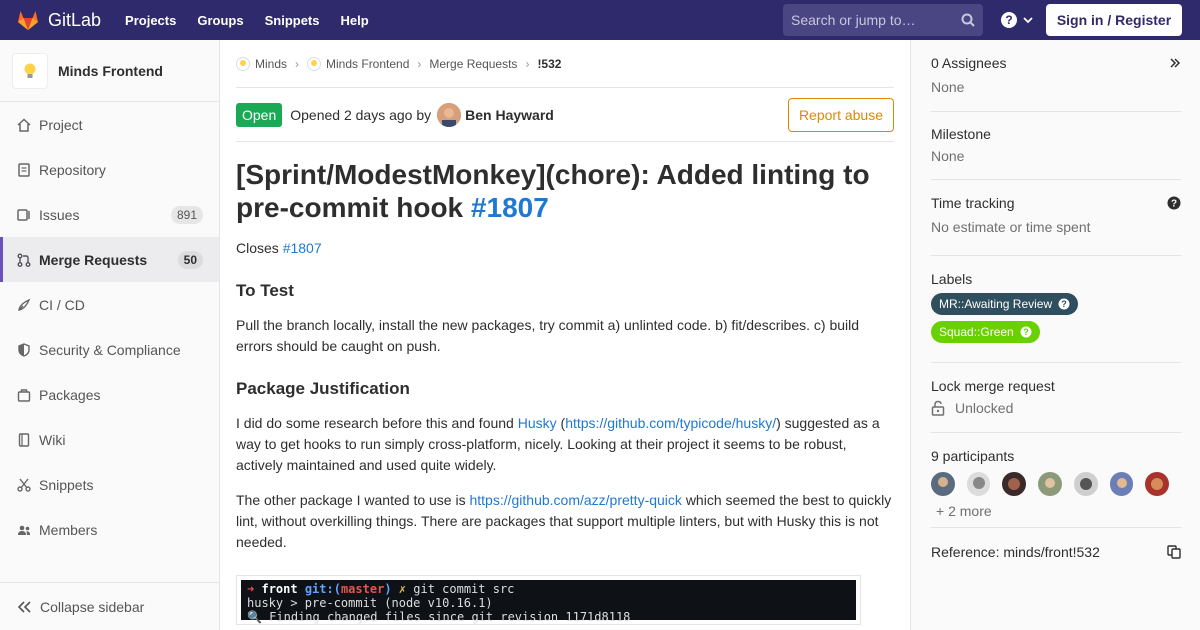  I want to click on title-issue-link: #1807, so click(510, 207).